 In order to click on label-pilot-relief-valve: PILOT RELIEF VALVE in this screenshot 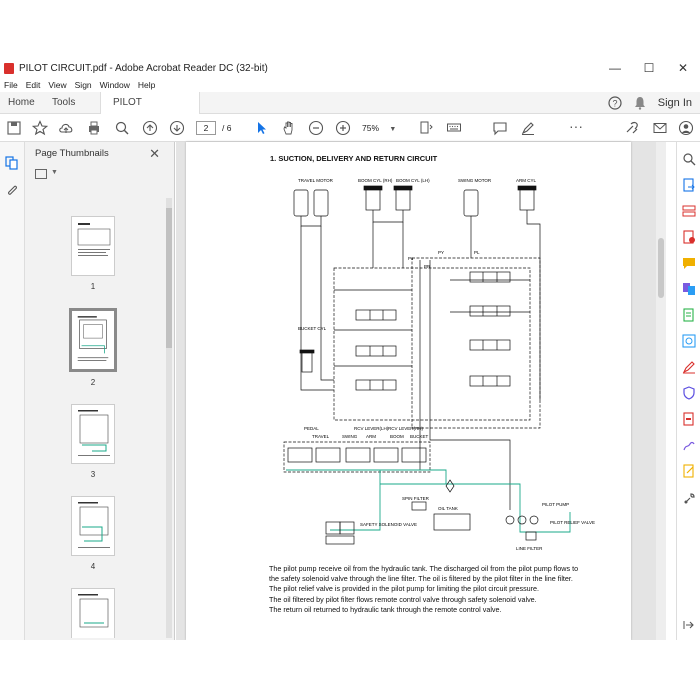, I will do `click(572, 522)`.